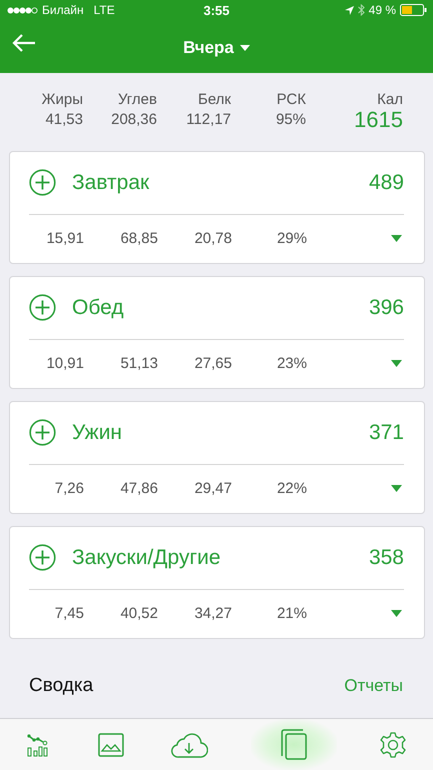 This screenshot has height=770, width=433. I want to click on battery-percent: 49 %, so click(382, 10).